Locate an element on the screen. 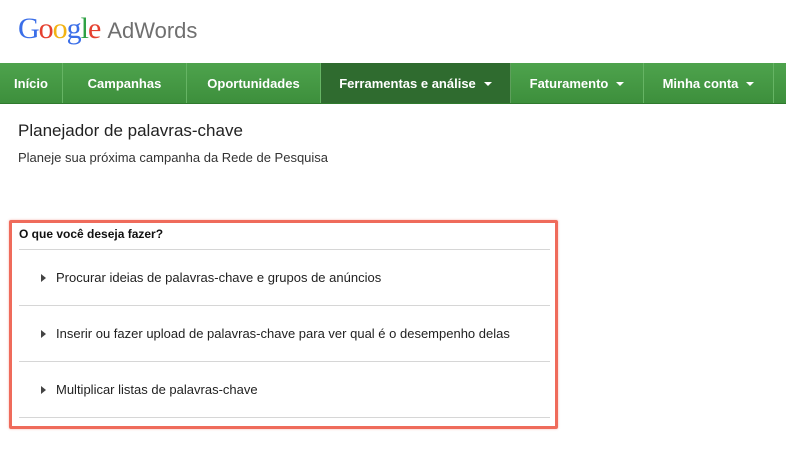 The image size is (786, 475). nav-tab-faturamento: Faturamento is located at coordinates (577, 83).